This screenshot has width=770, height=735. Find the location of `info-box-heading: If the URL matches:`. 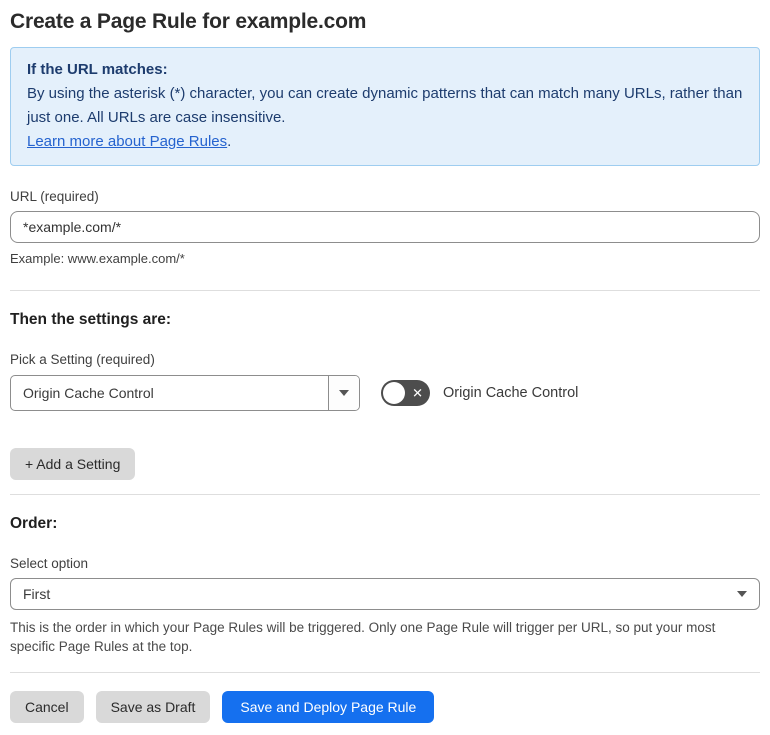

info-box-heading: If the URL matches: is located at coordinates (97, 69).